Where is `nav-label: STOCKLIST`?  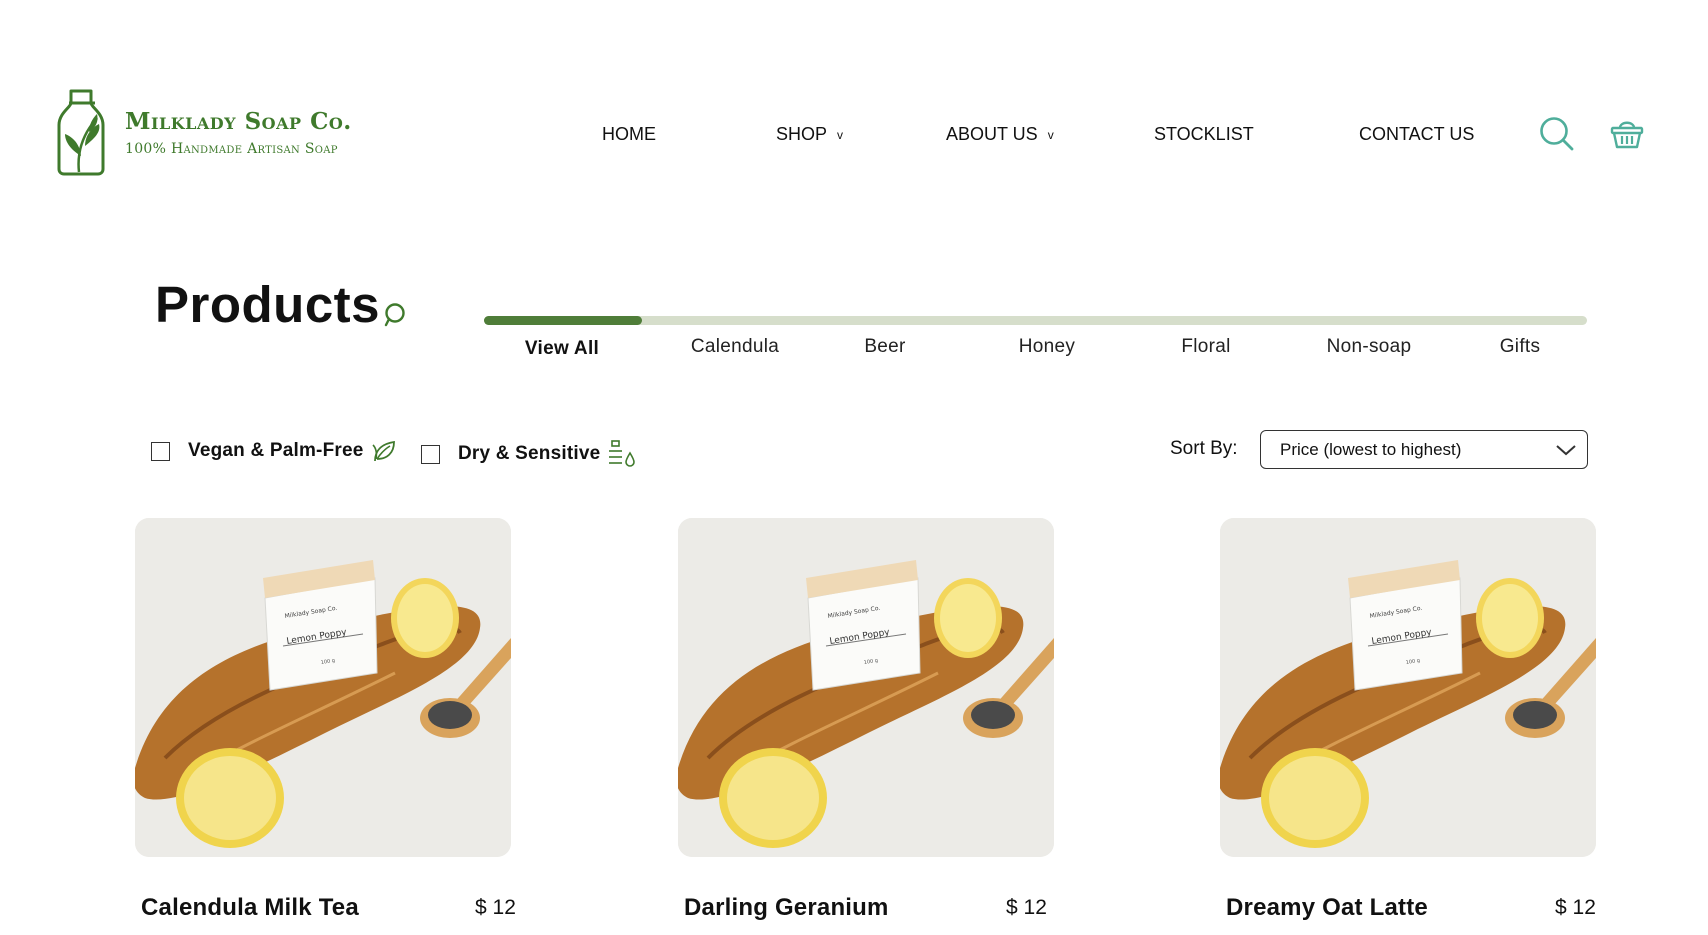 nav-label: STOCKLIST is located at coordinates (1204, 134).